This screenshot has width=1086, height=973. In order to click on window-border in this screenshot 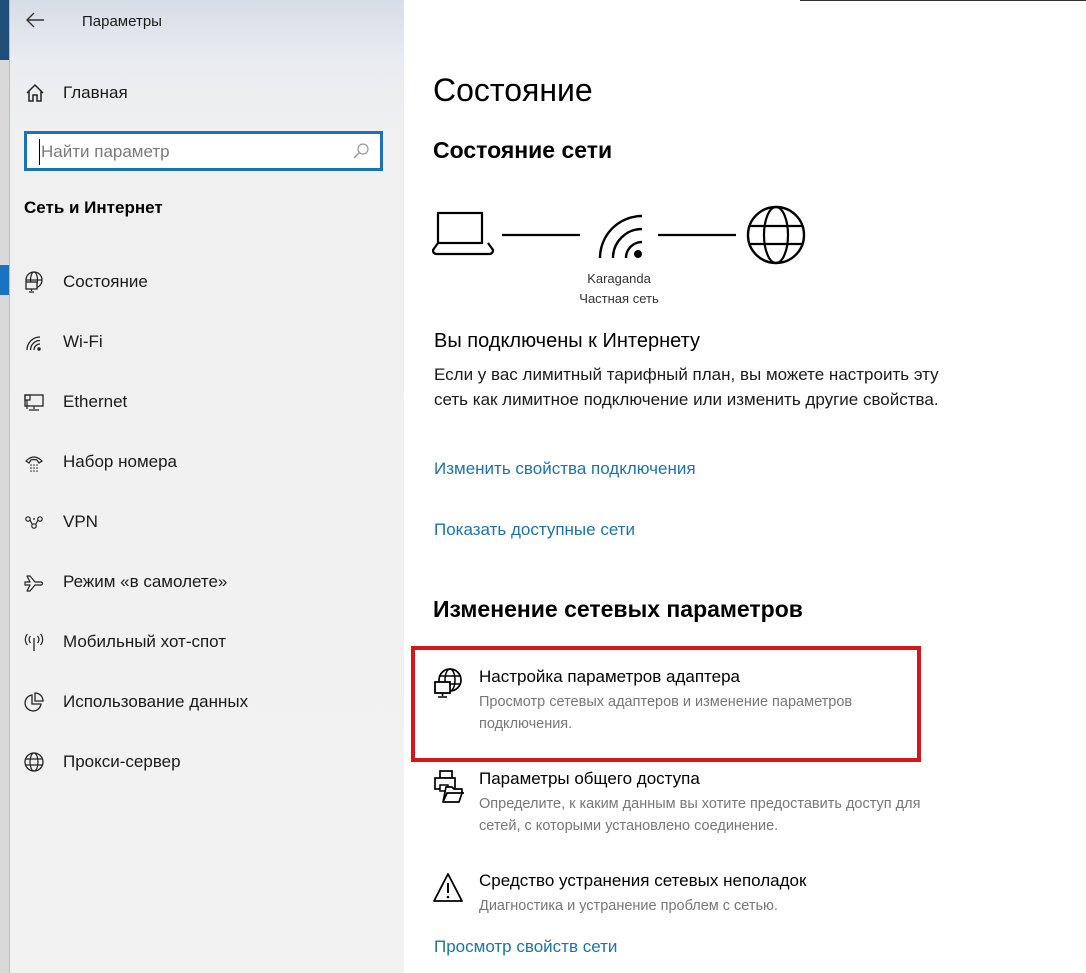, I will do `click(943, 0)`.